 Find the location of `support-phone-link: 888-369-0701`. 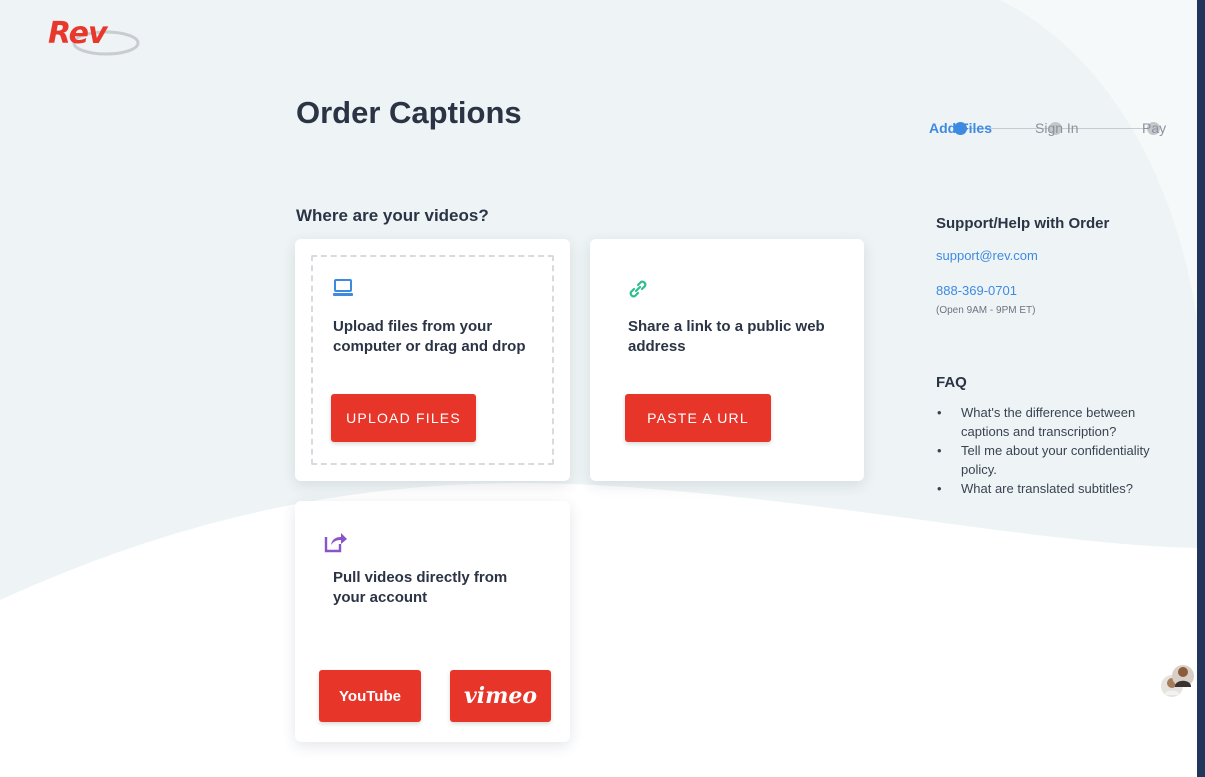

support-phone-link: 888-369-0701 is located at coordinates (976, 290).